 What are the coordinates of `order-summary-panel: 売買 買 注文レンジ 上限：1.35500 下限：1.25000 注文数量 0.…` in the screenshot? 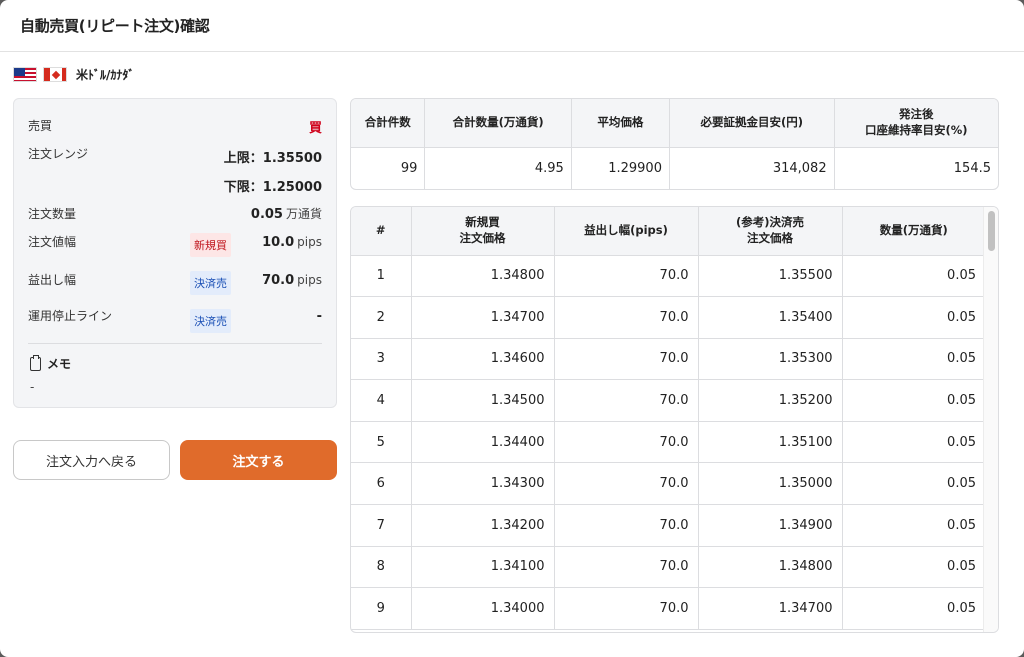 It's located at (175, 253).